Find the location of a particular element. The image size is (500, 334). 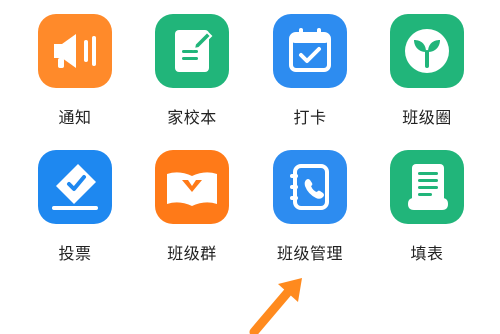

tile-label: 班级群 is located at coordinates (192, 253).